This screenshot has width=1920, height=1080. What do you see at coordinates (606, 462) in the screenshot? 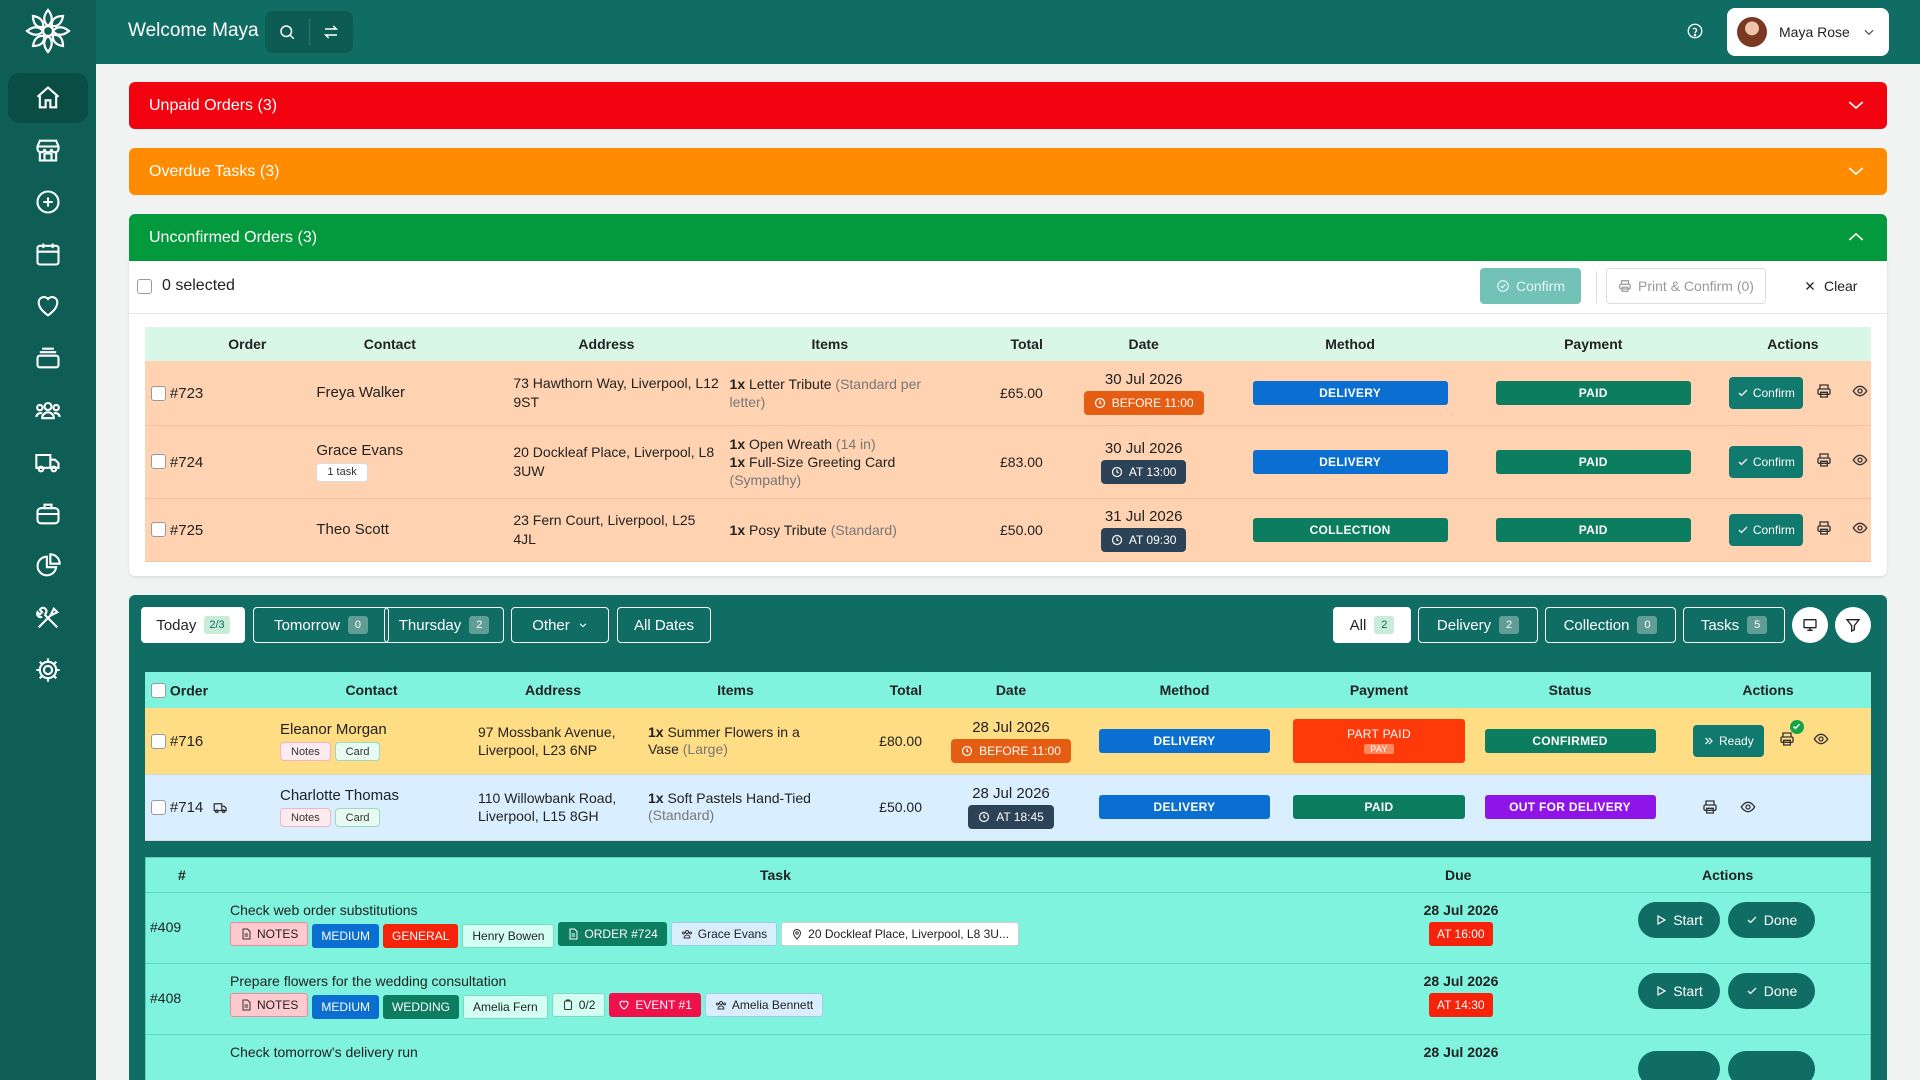
I see `address: 20 Dockleaf Place, Liverpool, L8 3UW` at bounding box center [606, 462].